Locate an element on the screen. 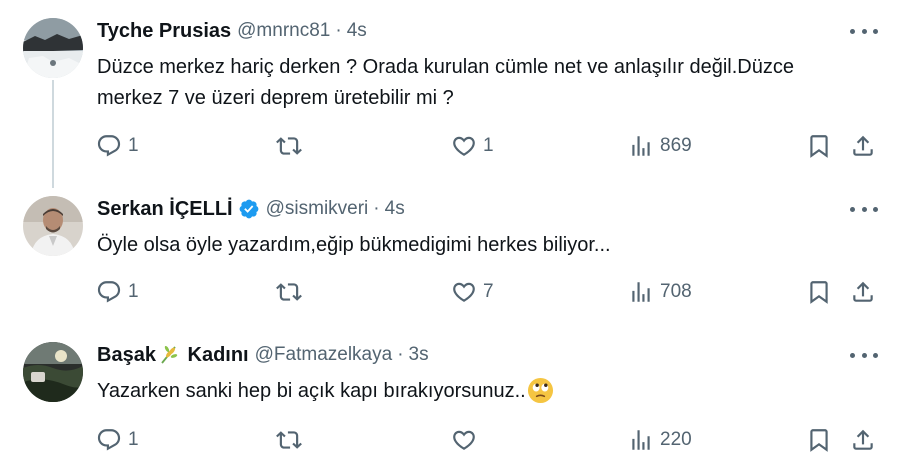 Image resolution: width=906 pixels, height=470 pixels. timestamp: 3s is located at coordinates (419, 355).